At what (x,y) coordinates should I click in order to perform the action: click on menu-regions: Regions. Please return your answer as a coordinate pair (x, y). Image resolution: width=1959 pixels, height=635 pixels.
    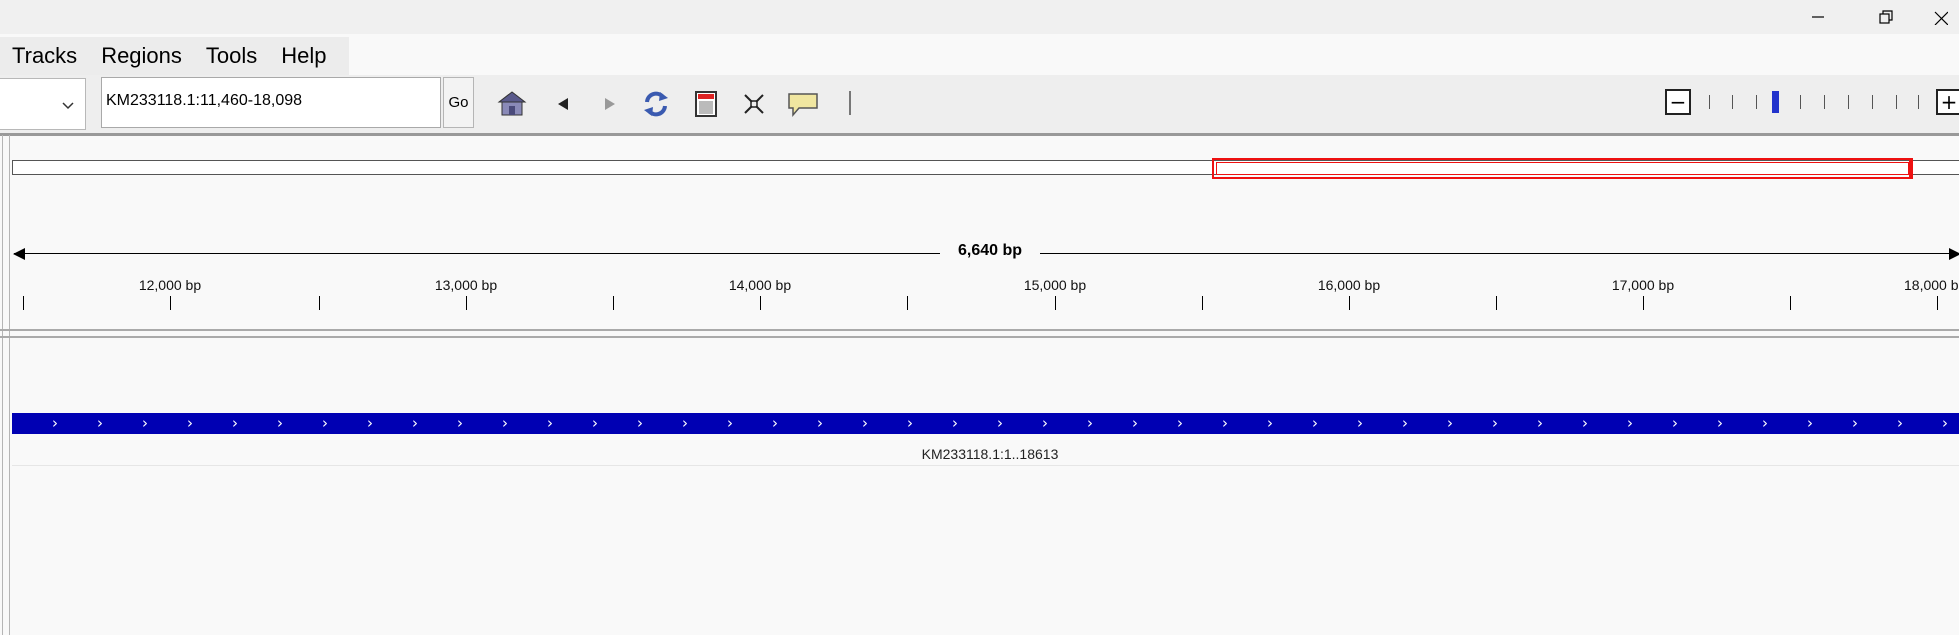
    Looking at the image, I should click on (141, 56).